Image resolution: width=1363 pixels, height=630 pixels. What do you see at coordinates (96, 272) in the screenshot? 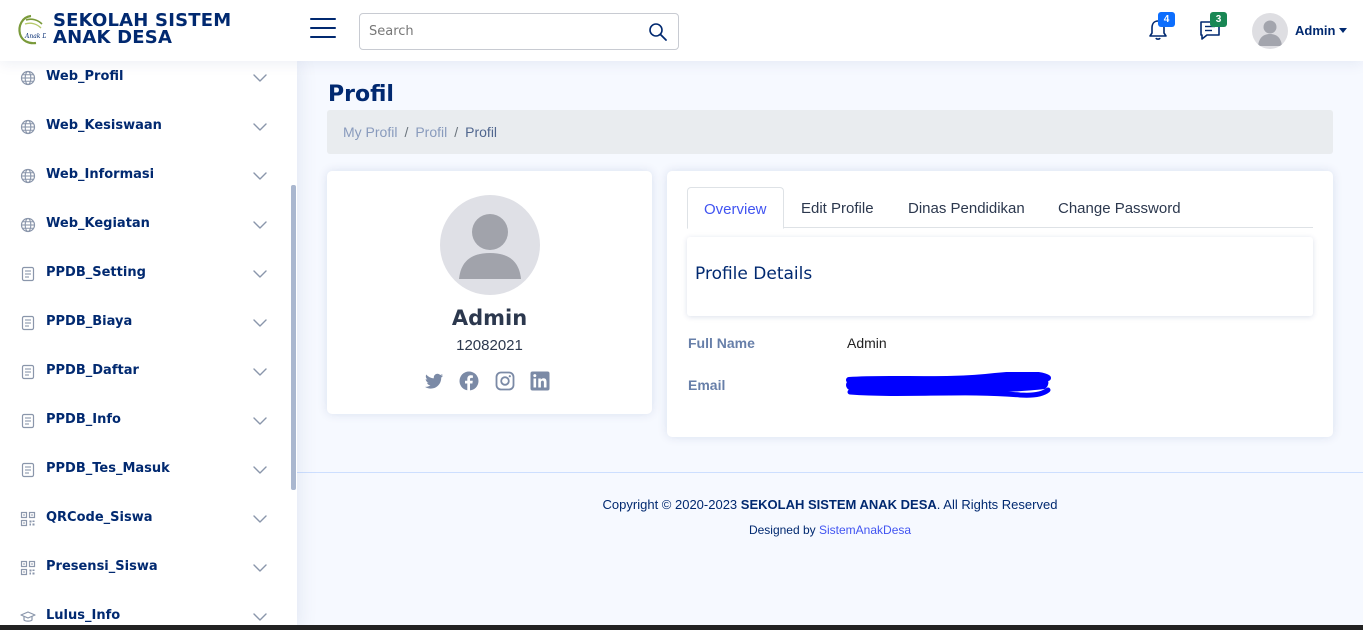
I see `sidebar-item-label: PPDB_Setting` at bounding box center [96, 272].